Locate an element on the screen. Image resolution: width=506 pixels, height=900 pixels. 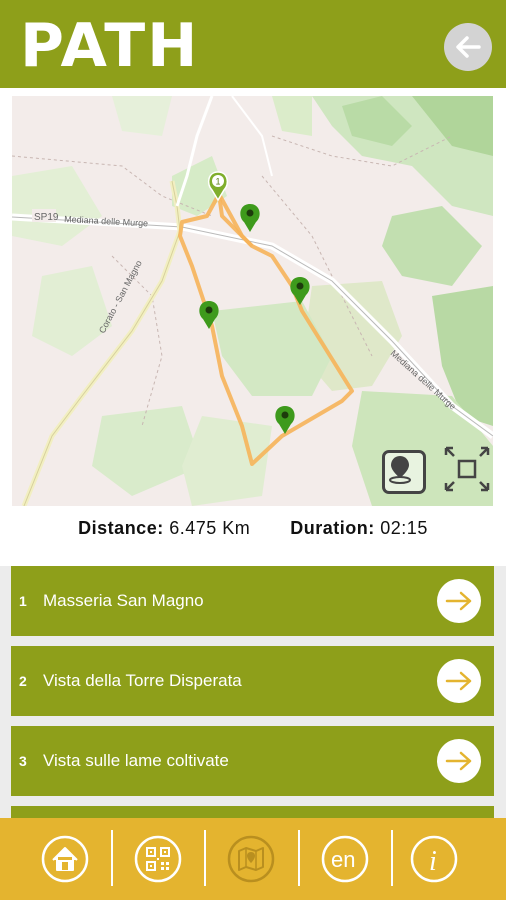
duration-value: 02:15 is located at coordinates (404, 528).